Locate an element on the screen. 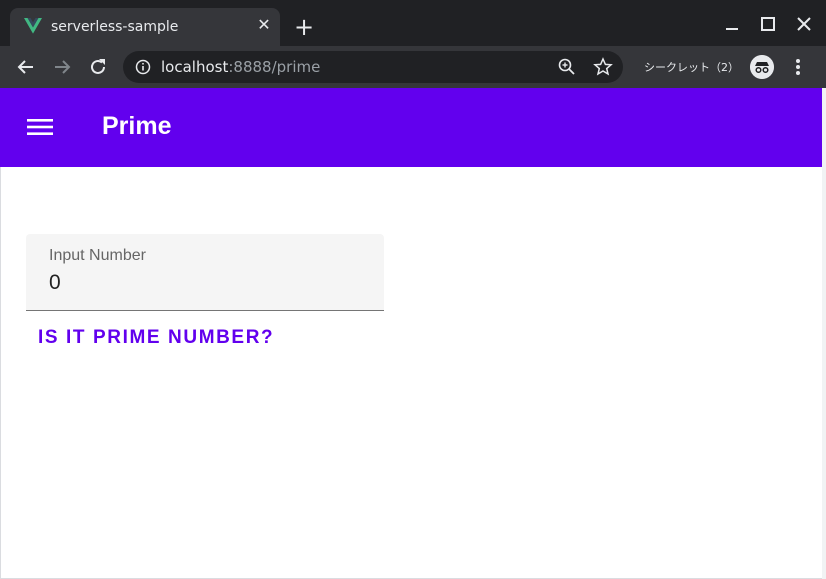 This screenshot has height=579, width=826. browser-tab: serverless-sample ✕ is located at coordinates (145, 27).